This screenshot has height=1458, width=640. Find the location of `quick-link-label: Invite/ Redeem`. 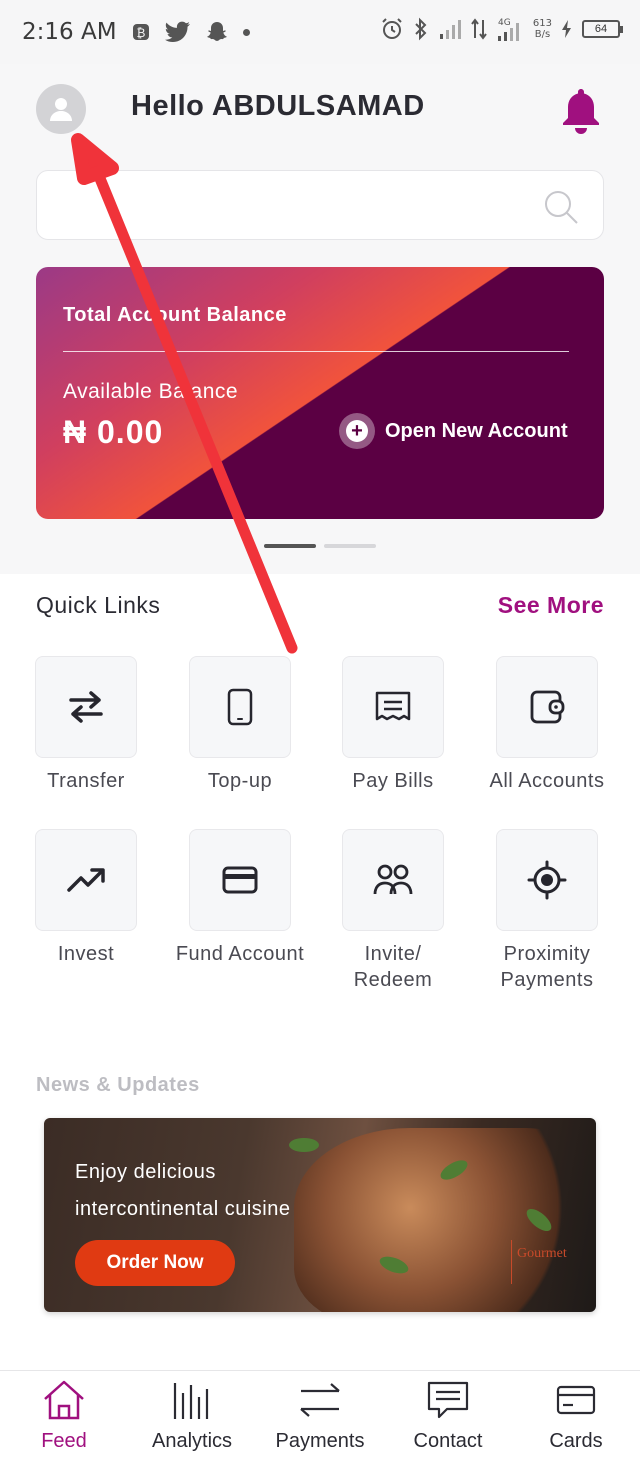

quick-link-label: Invite/ Redeem is located at coordinates (393, 967).